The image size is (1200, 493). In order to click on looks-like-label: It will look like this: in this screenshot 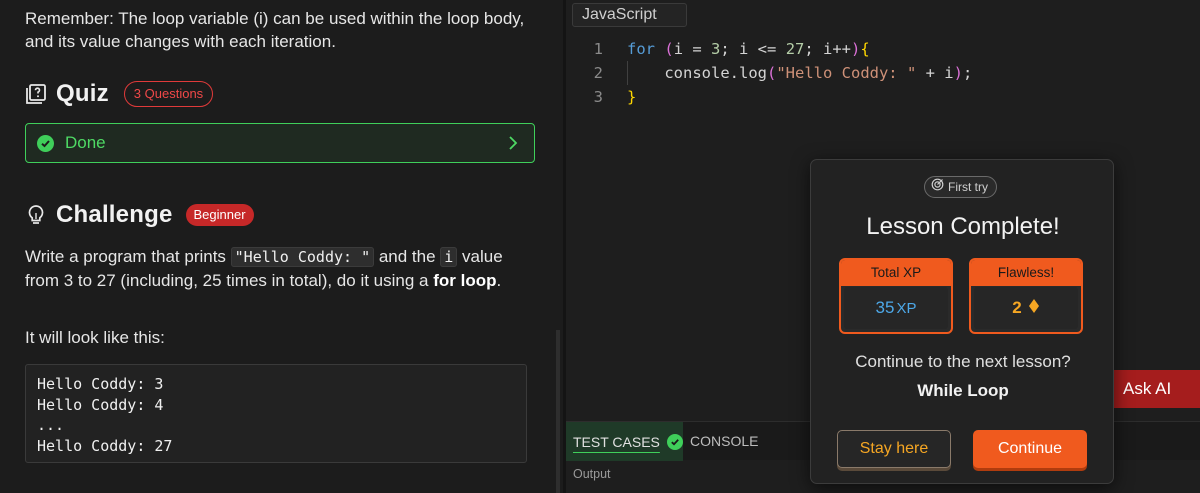, I will do `click(95, 337)`.